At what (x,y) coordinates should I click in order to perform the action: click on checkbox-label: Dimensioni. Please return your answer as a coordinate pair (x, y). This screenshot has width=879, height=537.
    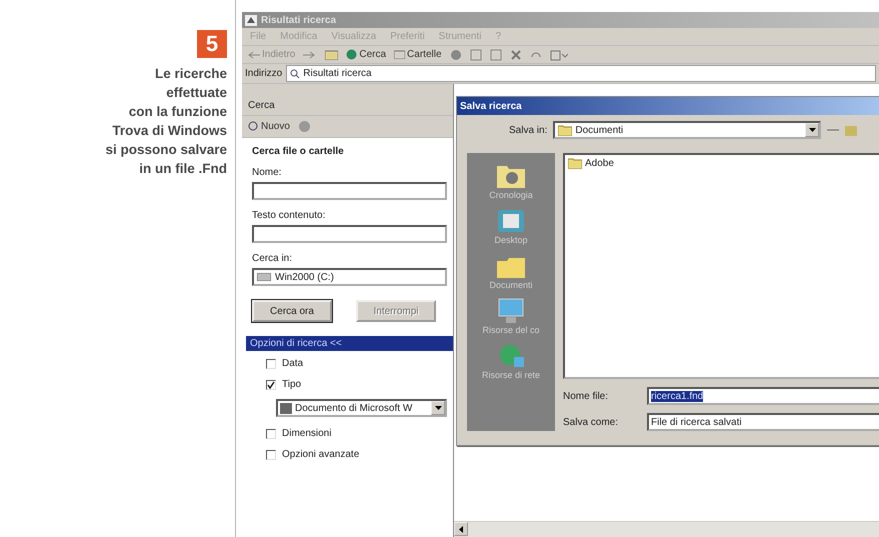
    Looking at the image, I should click on (307, 433).